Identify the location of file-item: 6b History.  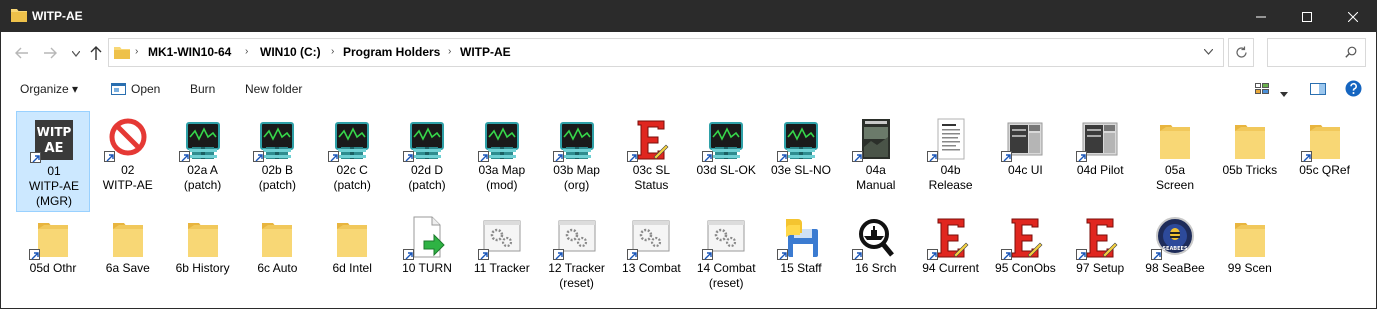
(203, 244).